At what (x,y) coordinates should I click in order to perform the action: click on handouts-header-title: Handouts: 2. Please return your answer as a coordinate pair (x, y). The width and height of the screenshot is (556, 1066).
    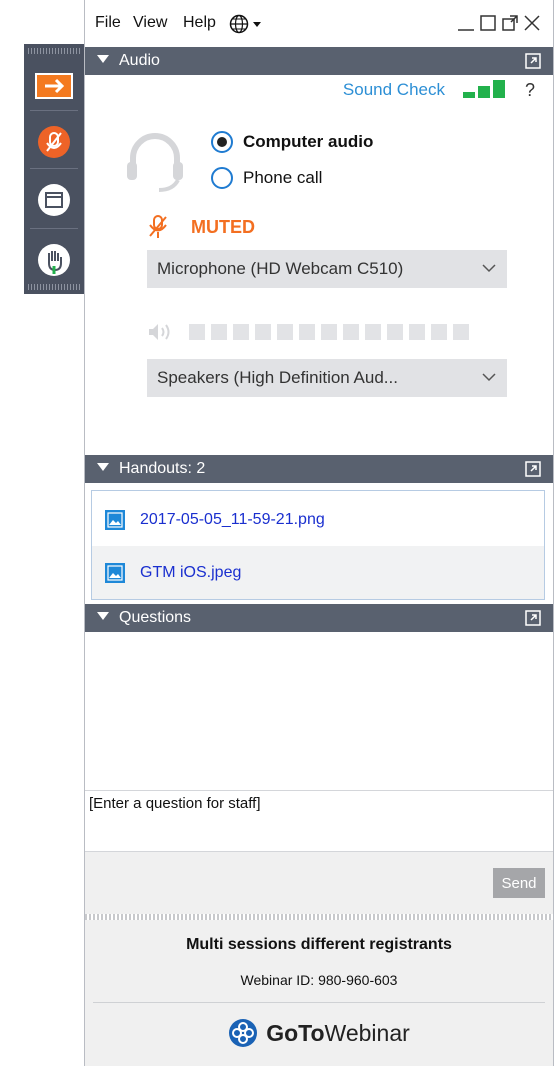
    Looking at the image, I should click on (162, 468).